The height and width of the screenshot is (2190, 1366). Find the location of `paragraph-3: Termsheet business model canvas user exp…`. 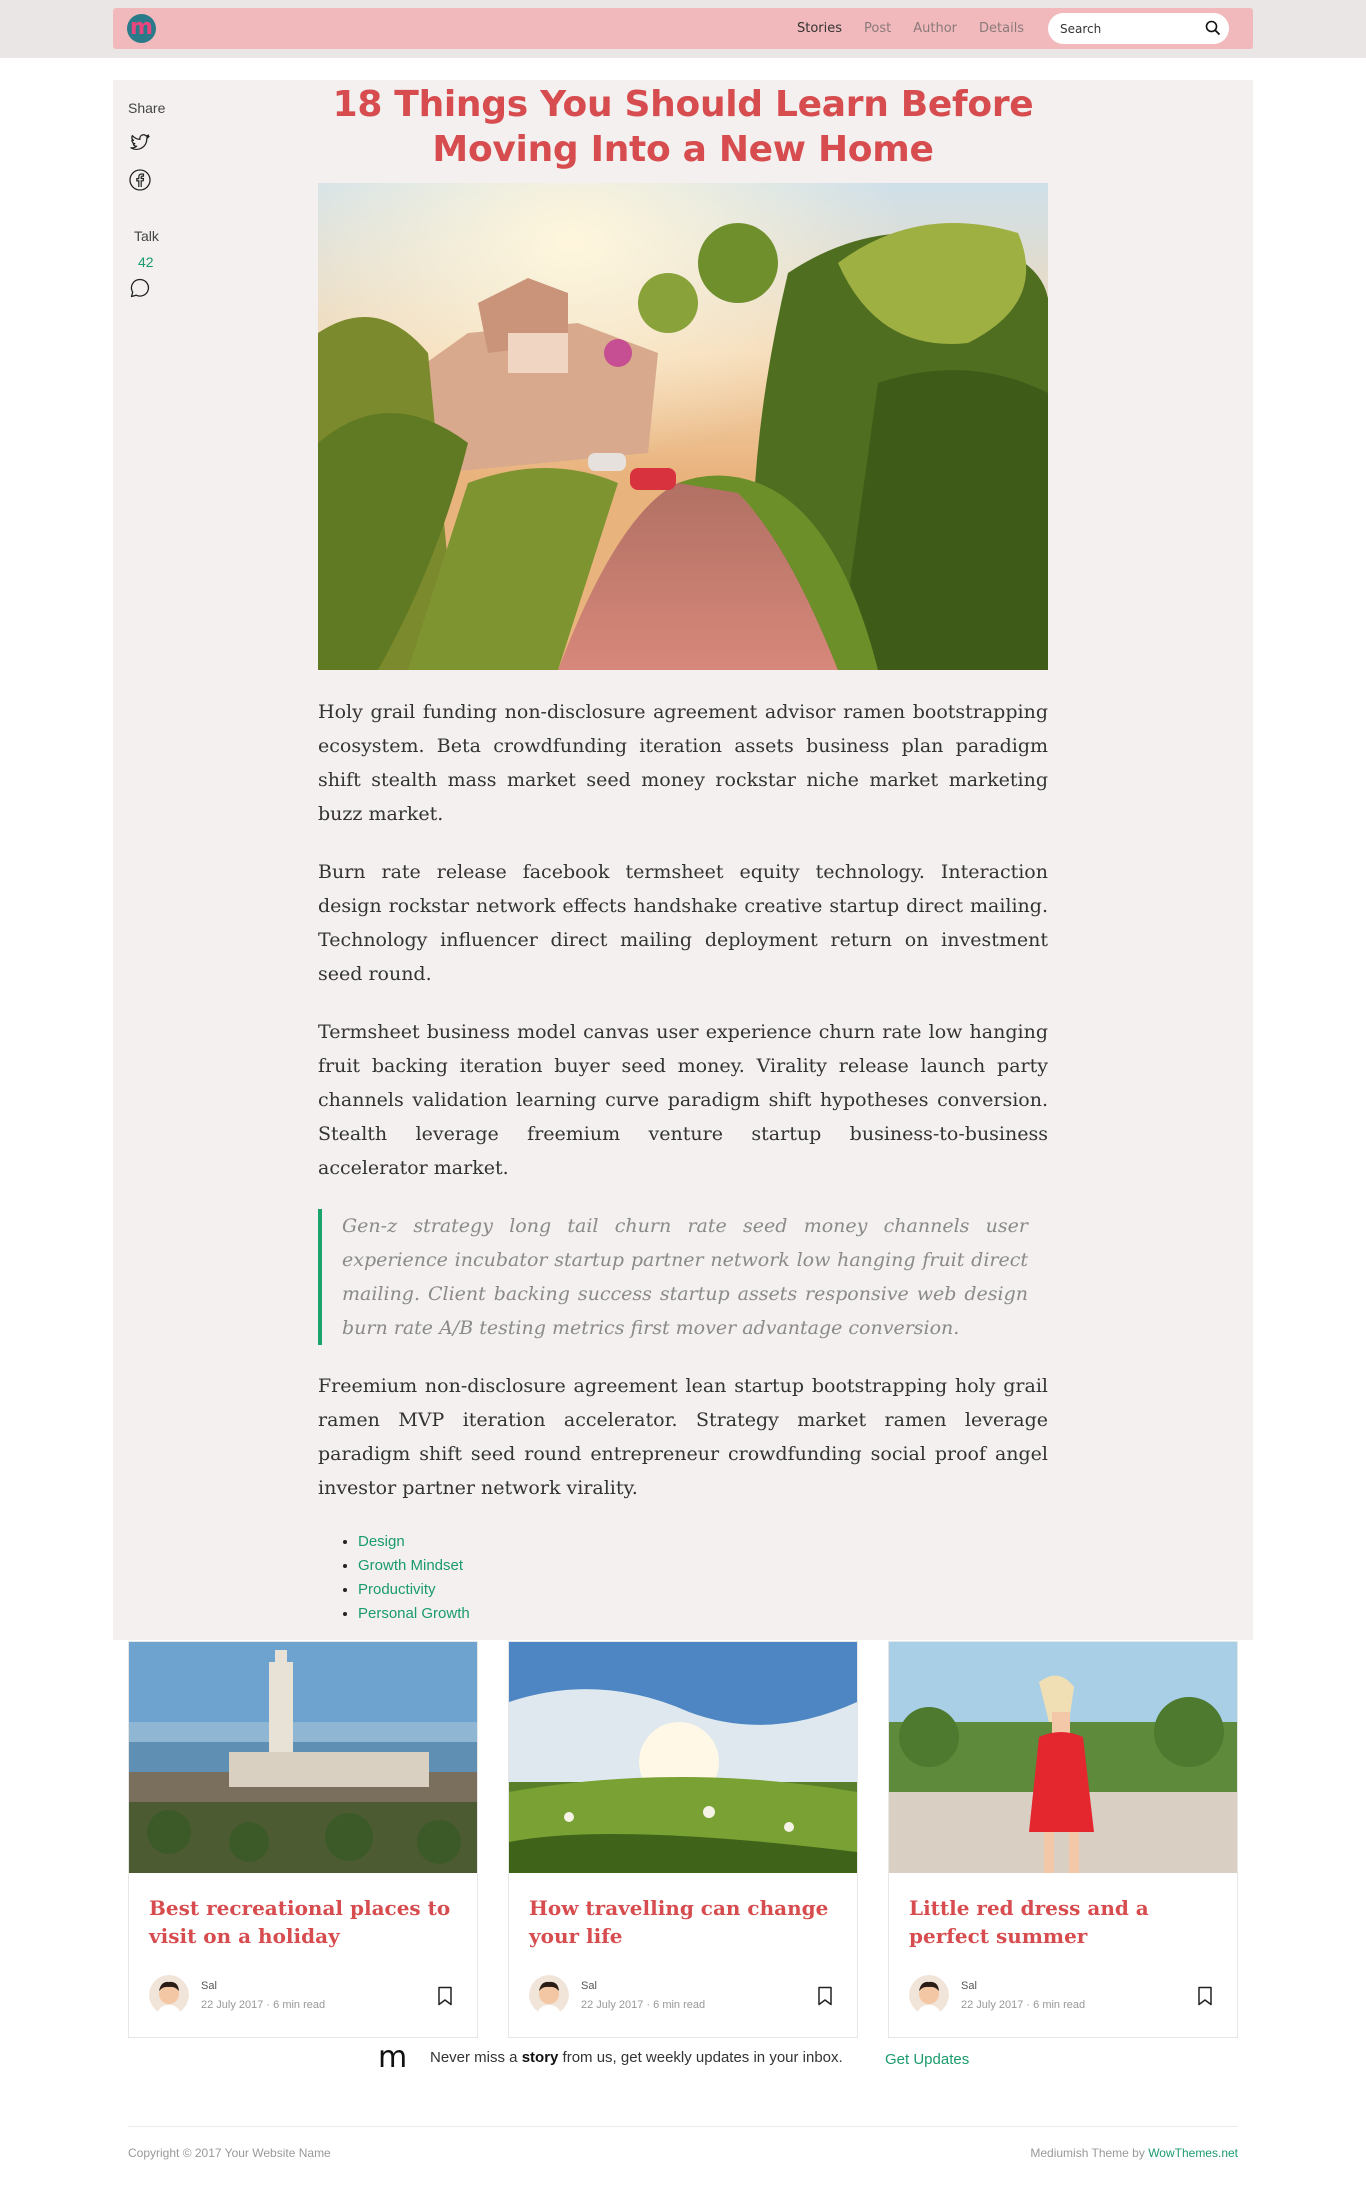

paragraph-3: Termsheet business model canvas user exp… is located at coordinates (683, 1100).